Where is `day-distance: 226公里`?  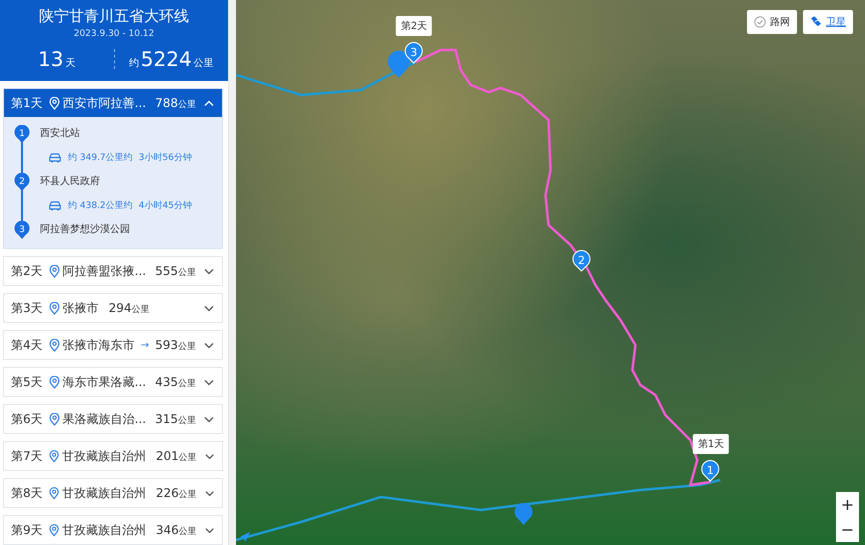 day-distance: 226公里 is located at coordinates (176, 493).